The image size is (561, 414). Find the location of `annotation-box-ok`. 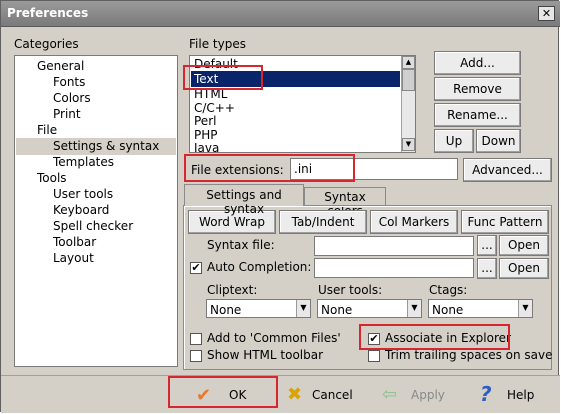

annotation-box-ok is located at coordinates (223, 392).